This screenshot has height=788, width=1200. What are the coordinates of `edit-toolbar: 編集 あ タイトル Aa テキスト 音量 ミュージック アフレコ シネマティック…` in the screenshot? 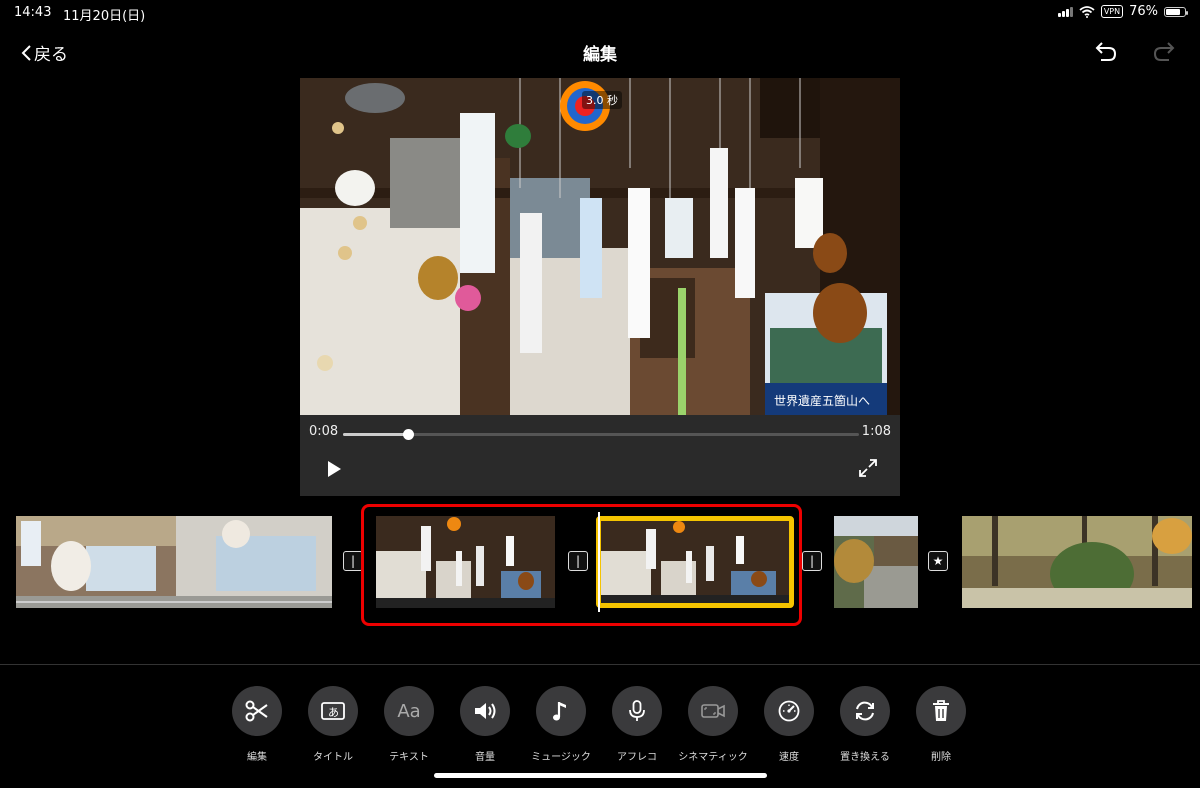 It's located at (600, 726).